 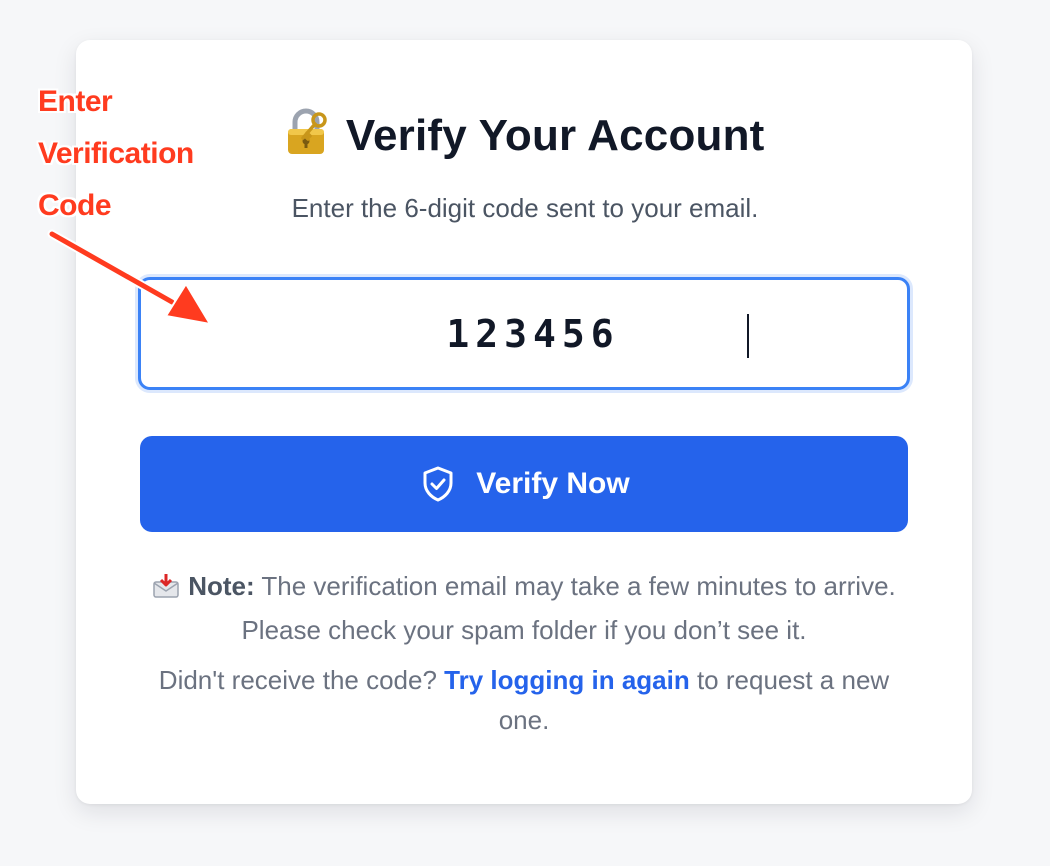 What do you see at coordinates (553, 483) in the screenshot?
I see `verify-now-label: Verify Now` at bounding box center [553, 483].